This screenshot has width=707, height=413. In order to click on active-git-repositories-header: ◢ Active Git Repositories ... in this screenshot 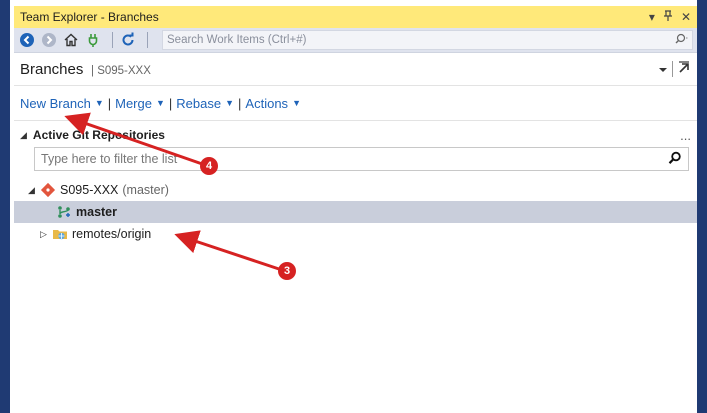, I will do `click(355, 135)`.